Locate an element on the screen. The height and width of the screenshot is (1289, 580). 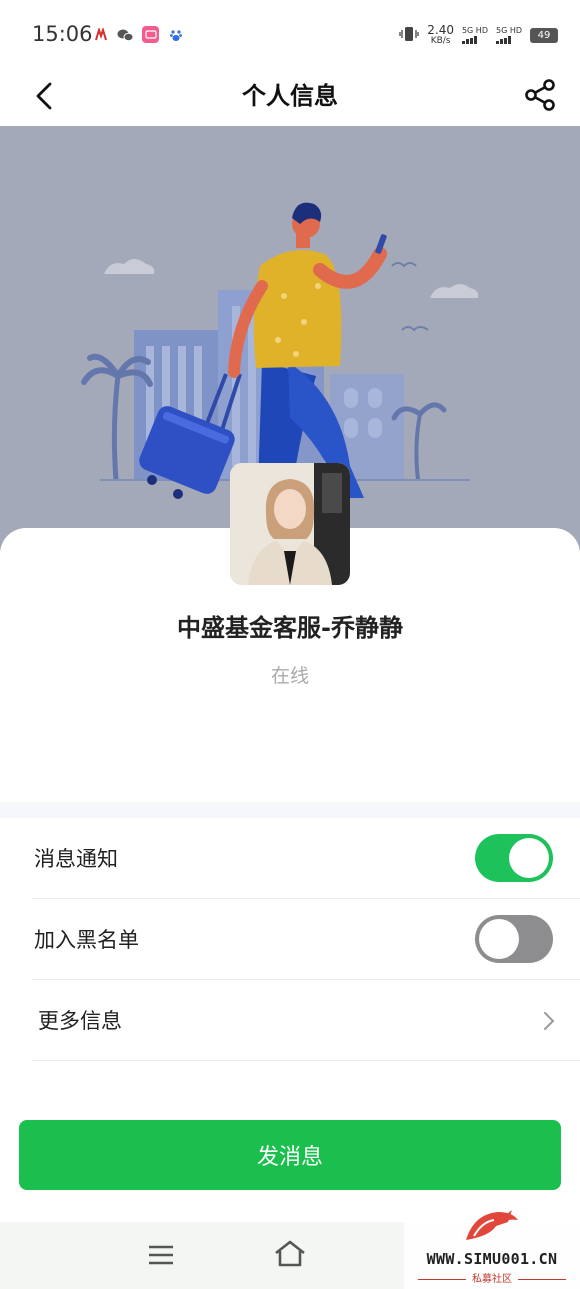
blacklist-toggle is located at coordinates (514, 939).